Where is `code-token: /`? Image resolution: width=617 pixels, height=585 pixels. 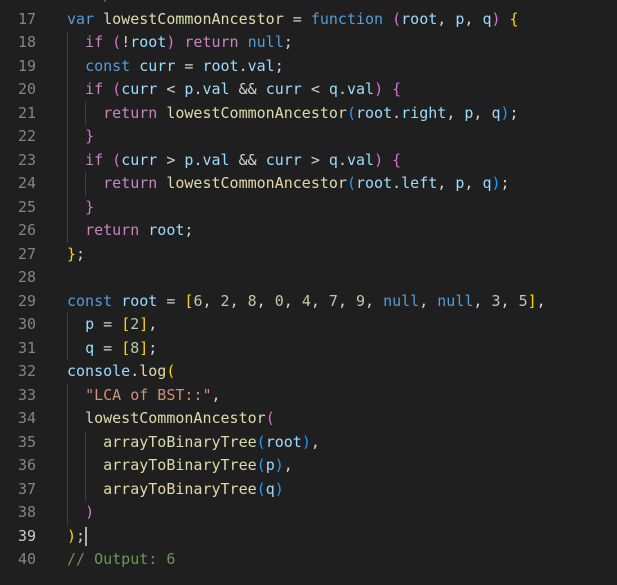
code-token: / is located at coordinates (107, 2).